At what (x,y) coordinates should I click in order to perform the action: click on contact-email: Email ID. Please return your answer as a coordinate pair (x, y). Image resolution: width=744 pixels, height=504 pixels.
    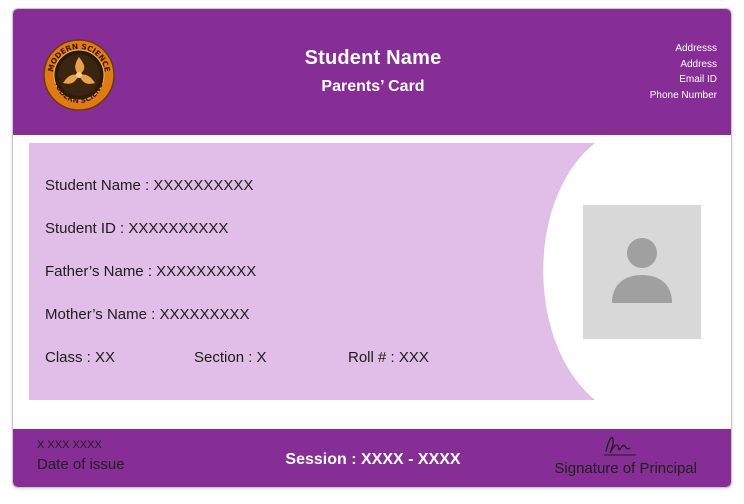
    Looking at the image, I should click on (698, 79).